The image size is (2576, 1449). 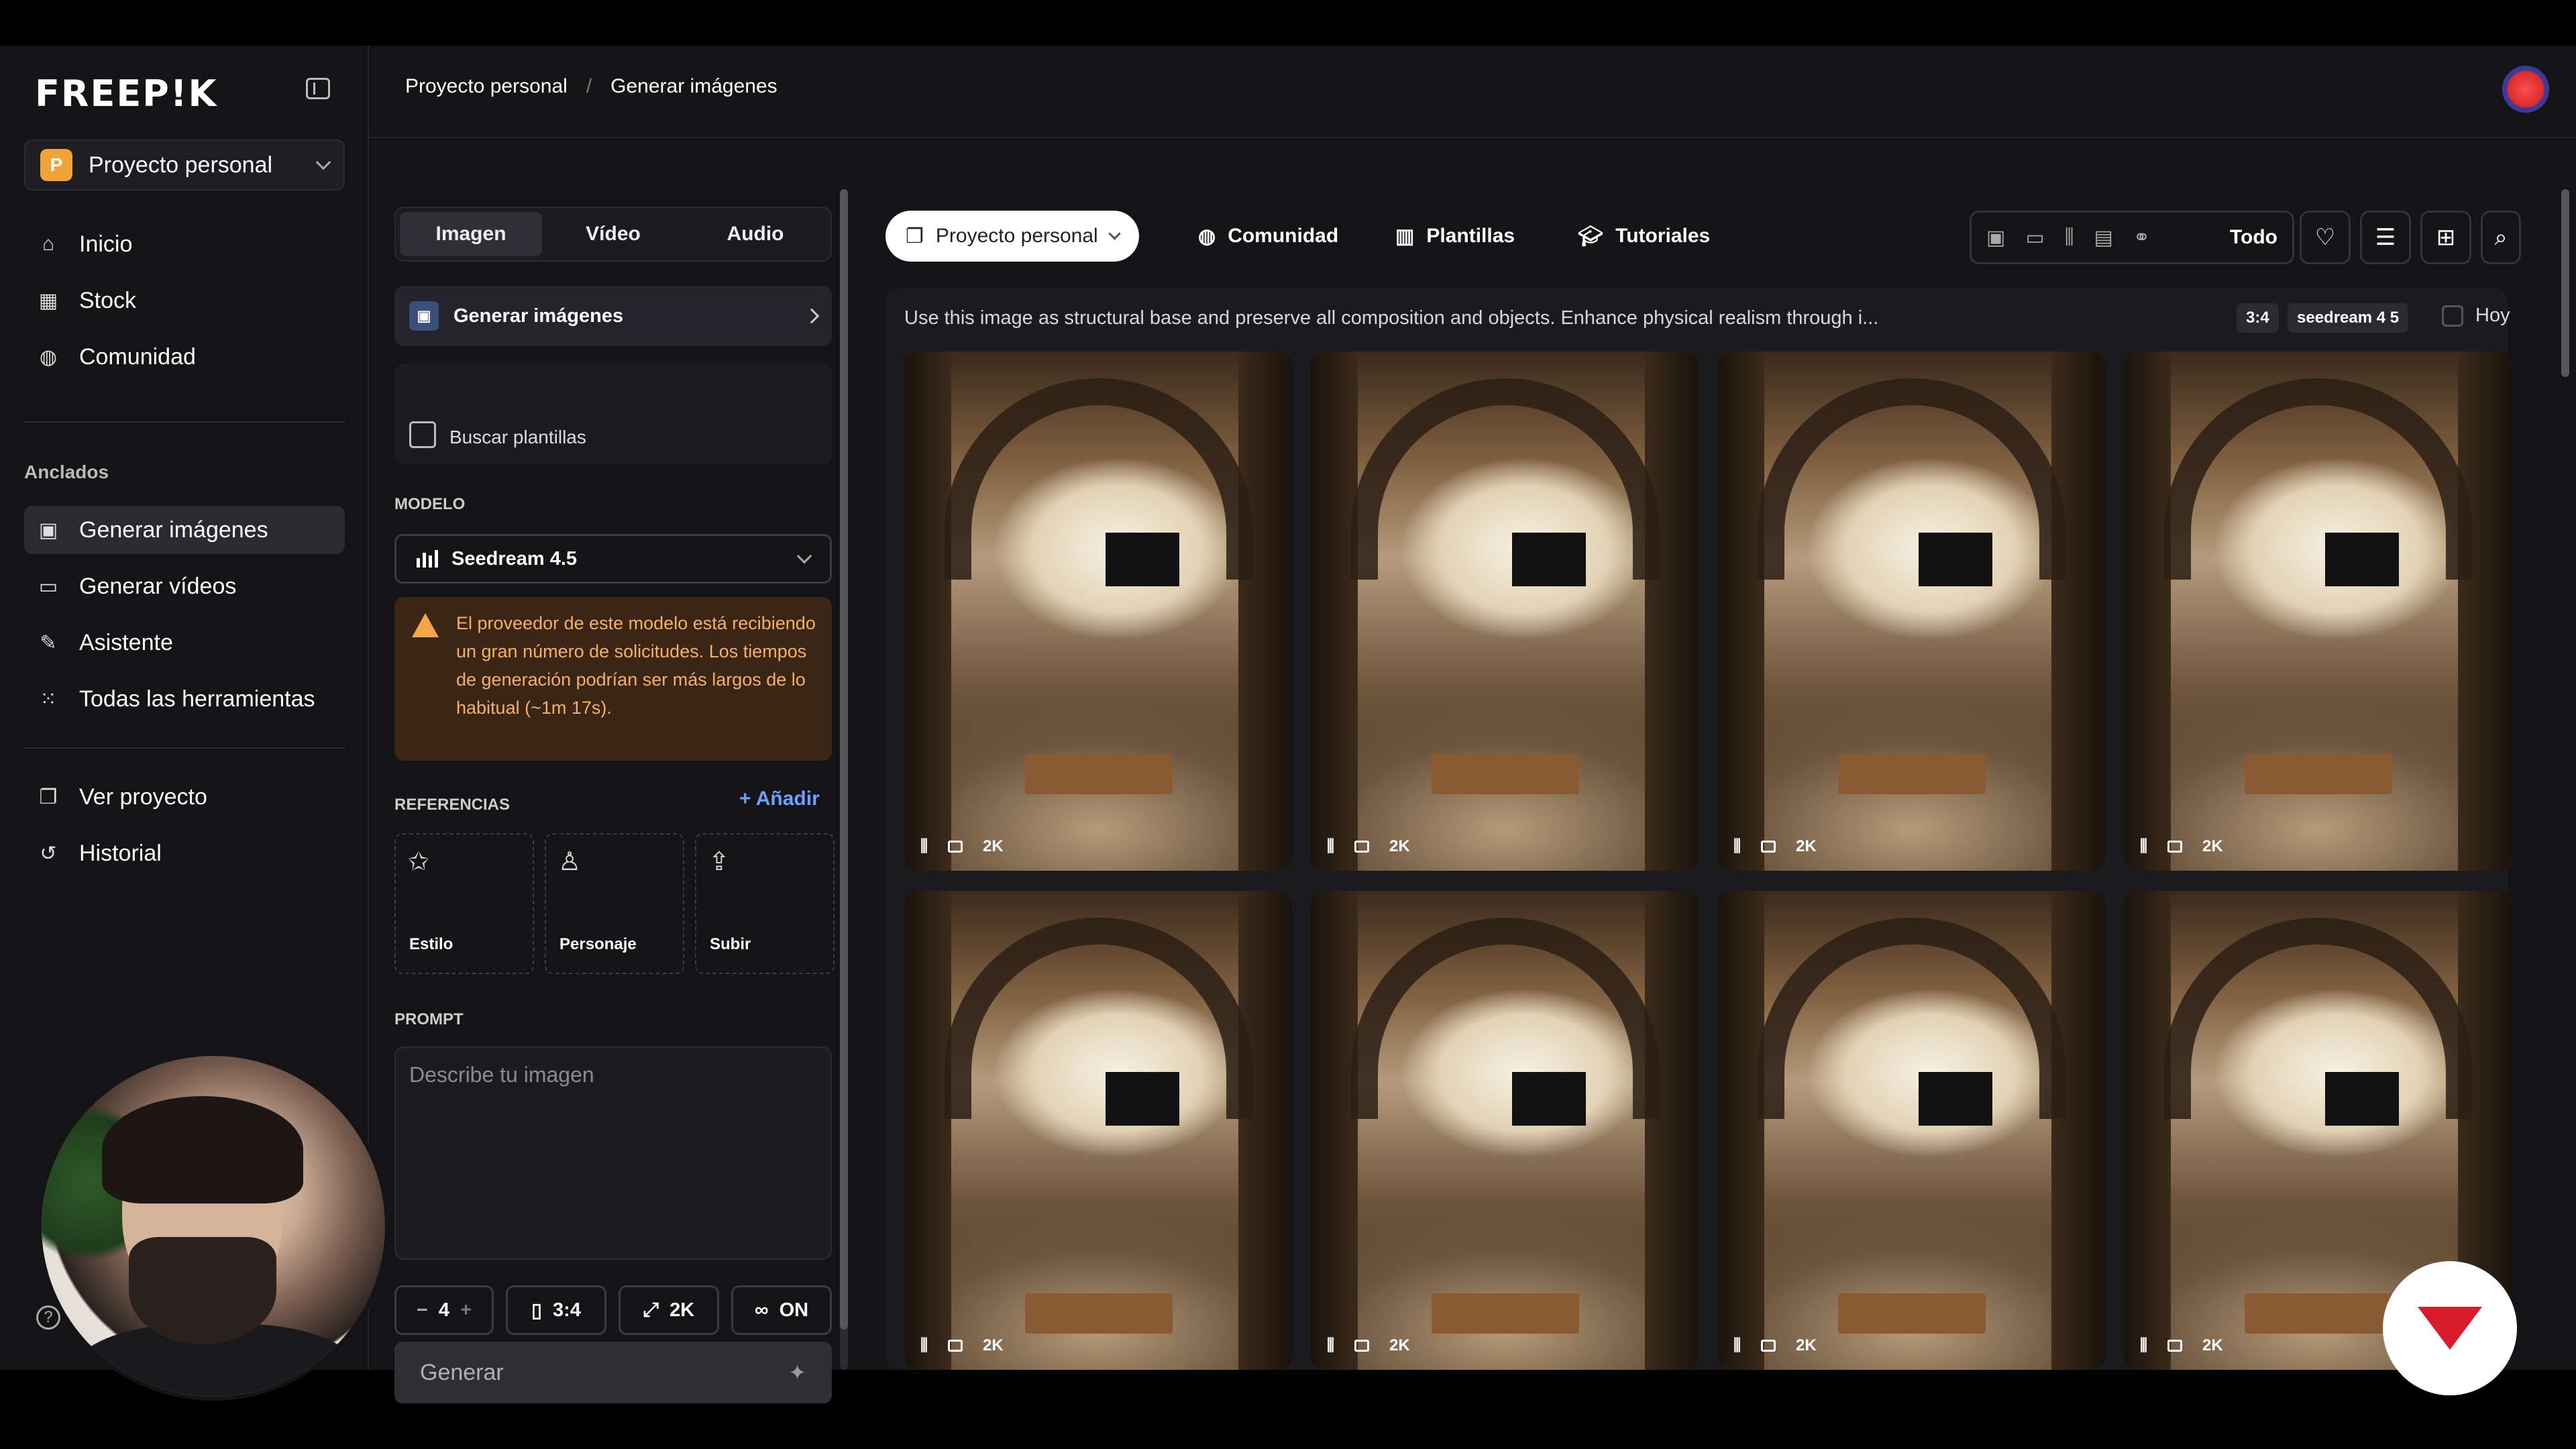 I want to click on generate-label: Generar, so click(x=462, y=1372).